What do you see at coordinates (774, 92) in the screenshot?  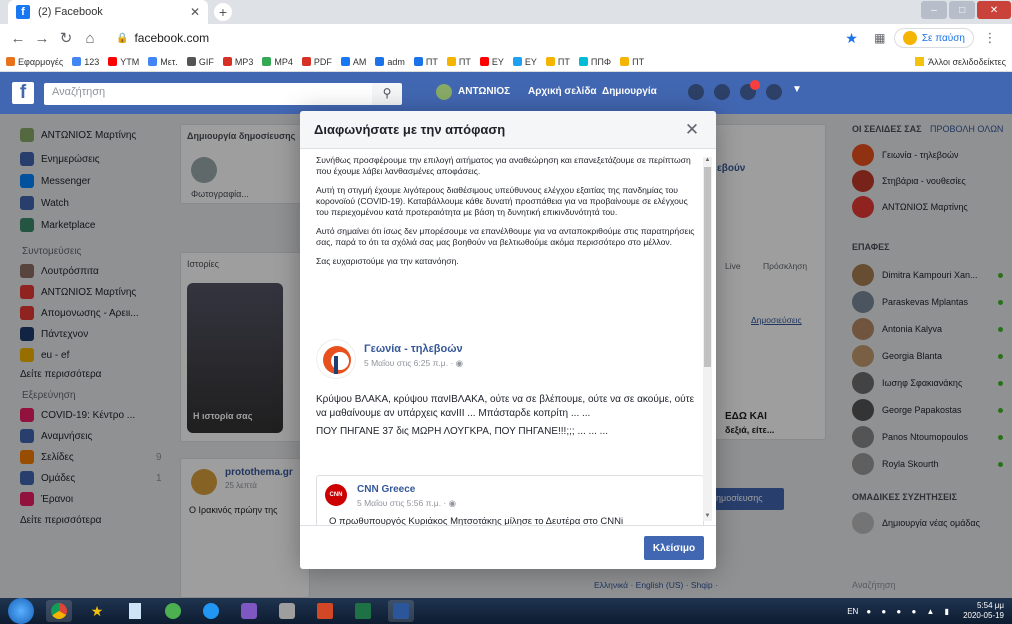 I see `help-icon` at bounding box center [774, 92].